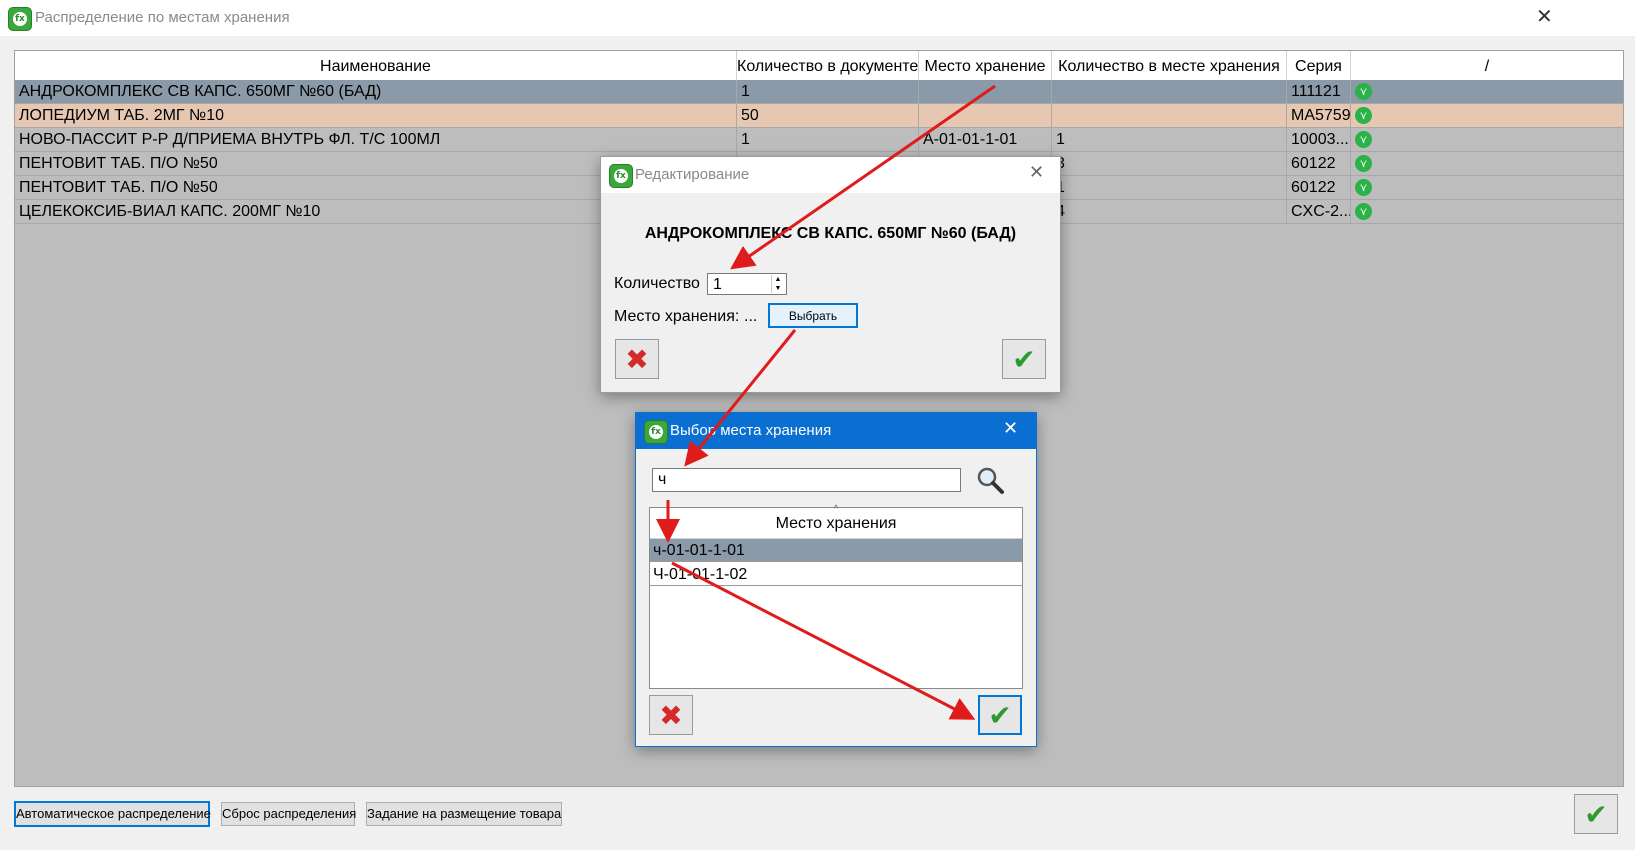  I want to click on table-row: ЛОПЕДИУМ ТАБ. 2МГ №10 50 MA5759 ⋎, so click(819, 116).